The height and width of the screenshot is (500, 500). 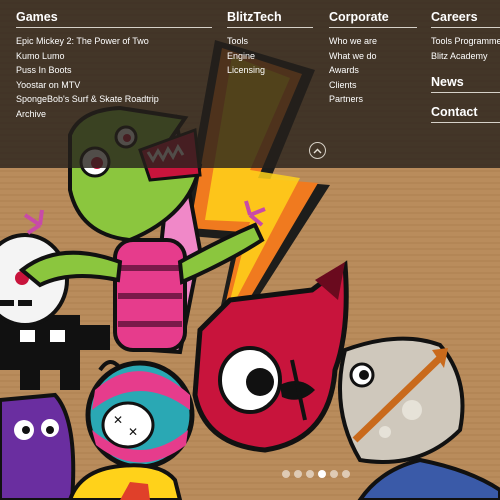 I want to click on corporate-link-what-we-do: What we do, so click(x=373, y=56).